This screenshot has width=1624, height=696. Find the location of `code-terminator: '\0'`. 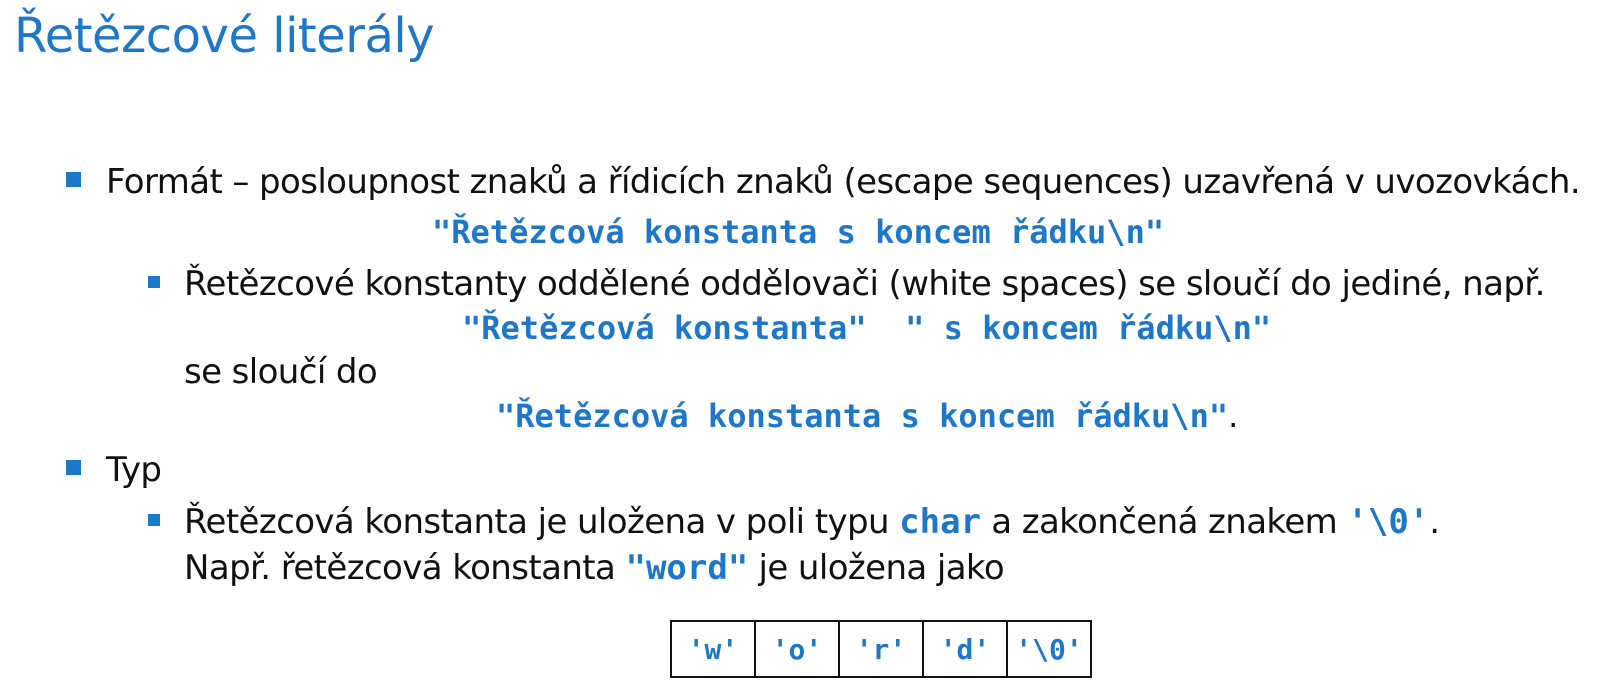

code-terminator: '\0' is located at coordinates (1388, 522).